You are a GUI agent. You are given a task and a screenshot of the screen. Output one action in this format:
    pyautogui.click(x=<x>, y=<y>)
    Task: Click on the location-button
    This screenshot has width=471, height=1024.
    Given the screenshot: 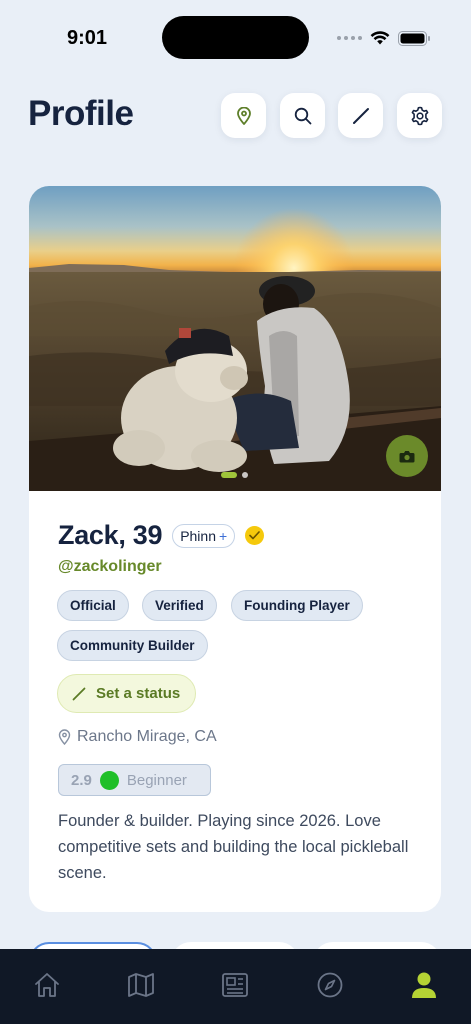 What is the action you would take?
    pyautogui.click(x=243, y=115)
    